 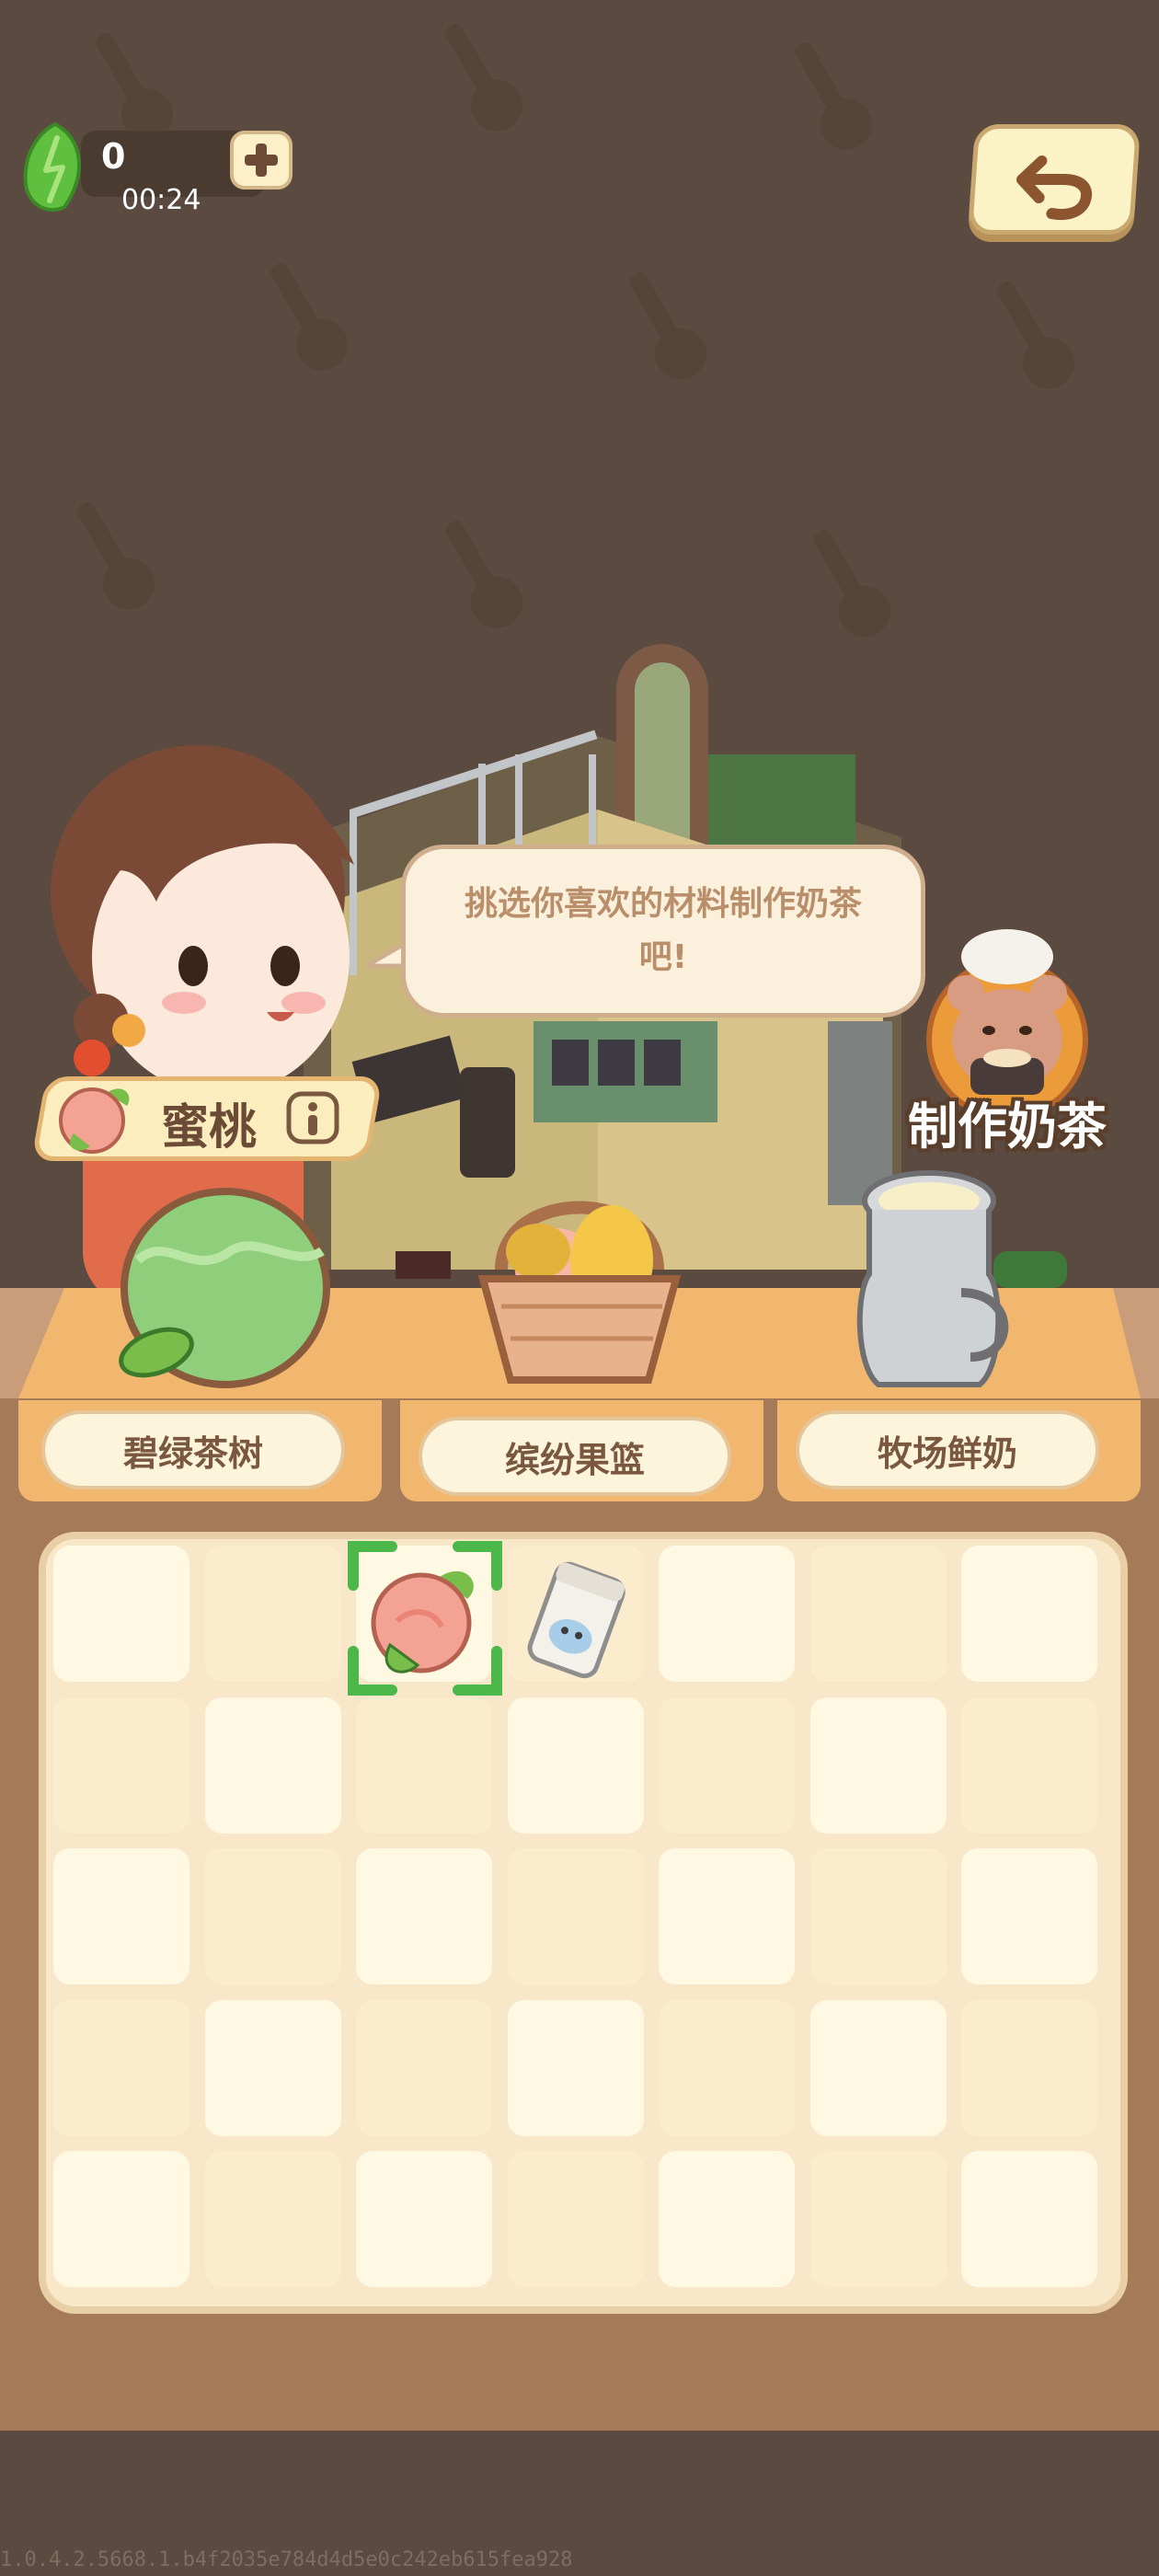 I want to click on plus-icon, so click(x=261, y=160).